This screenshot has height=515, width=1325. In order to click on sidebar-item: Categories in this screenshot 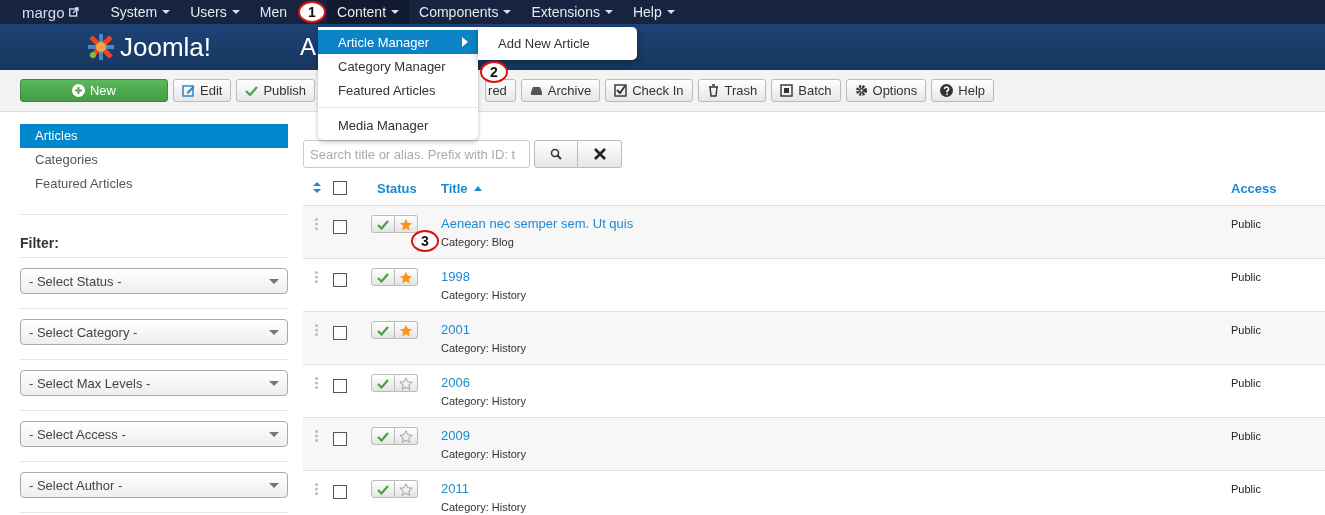, I will do `click(154, 160)`.